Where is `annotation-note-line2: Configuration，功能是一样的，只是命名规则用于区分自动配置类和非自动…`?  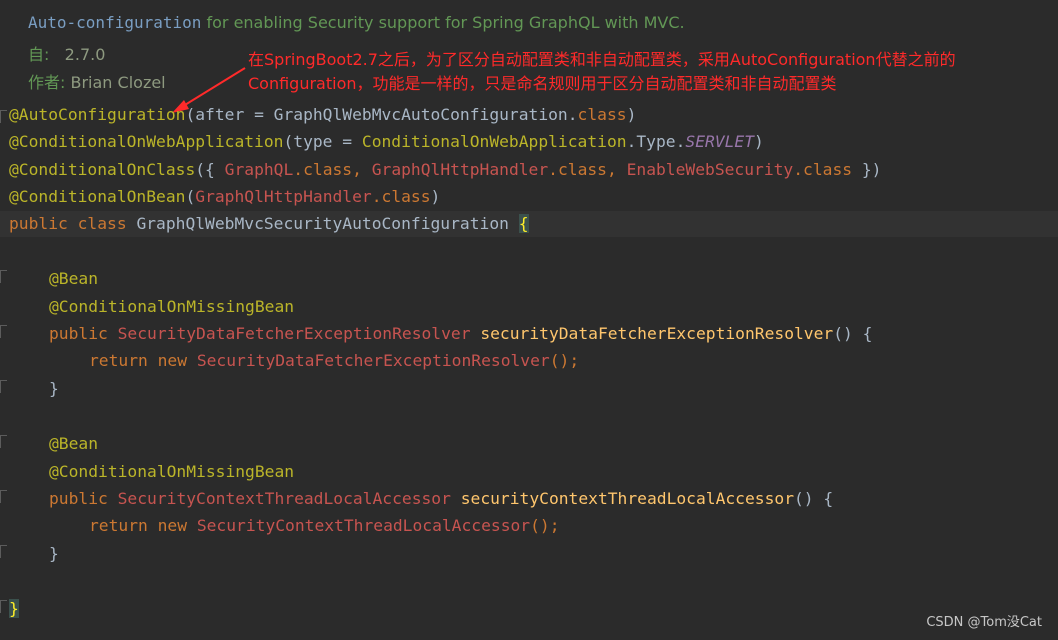 annotation-note-line2: Configuration，功能是一样的，只是命名规则用于区分自动配置类和非自动… is located at coordinates (542, 83).